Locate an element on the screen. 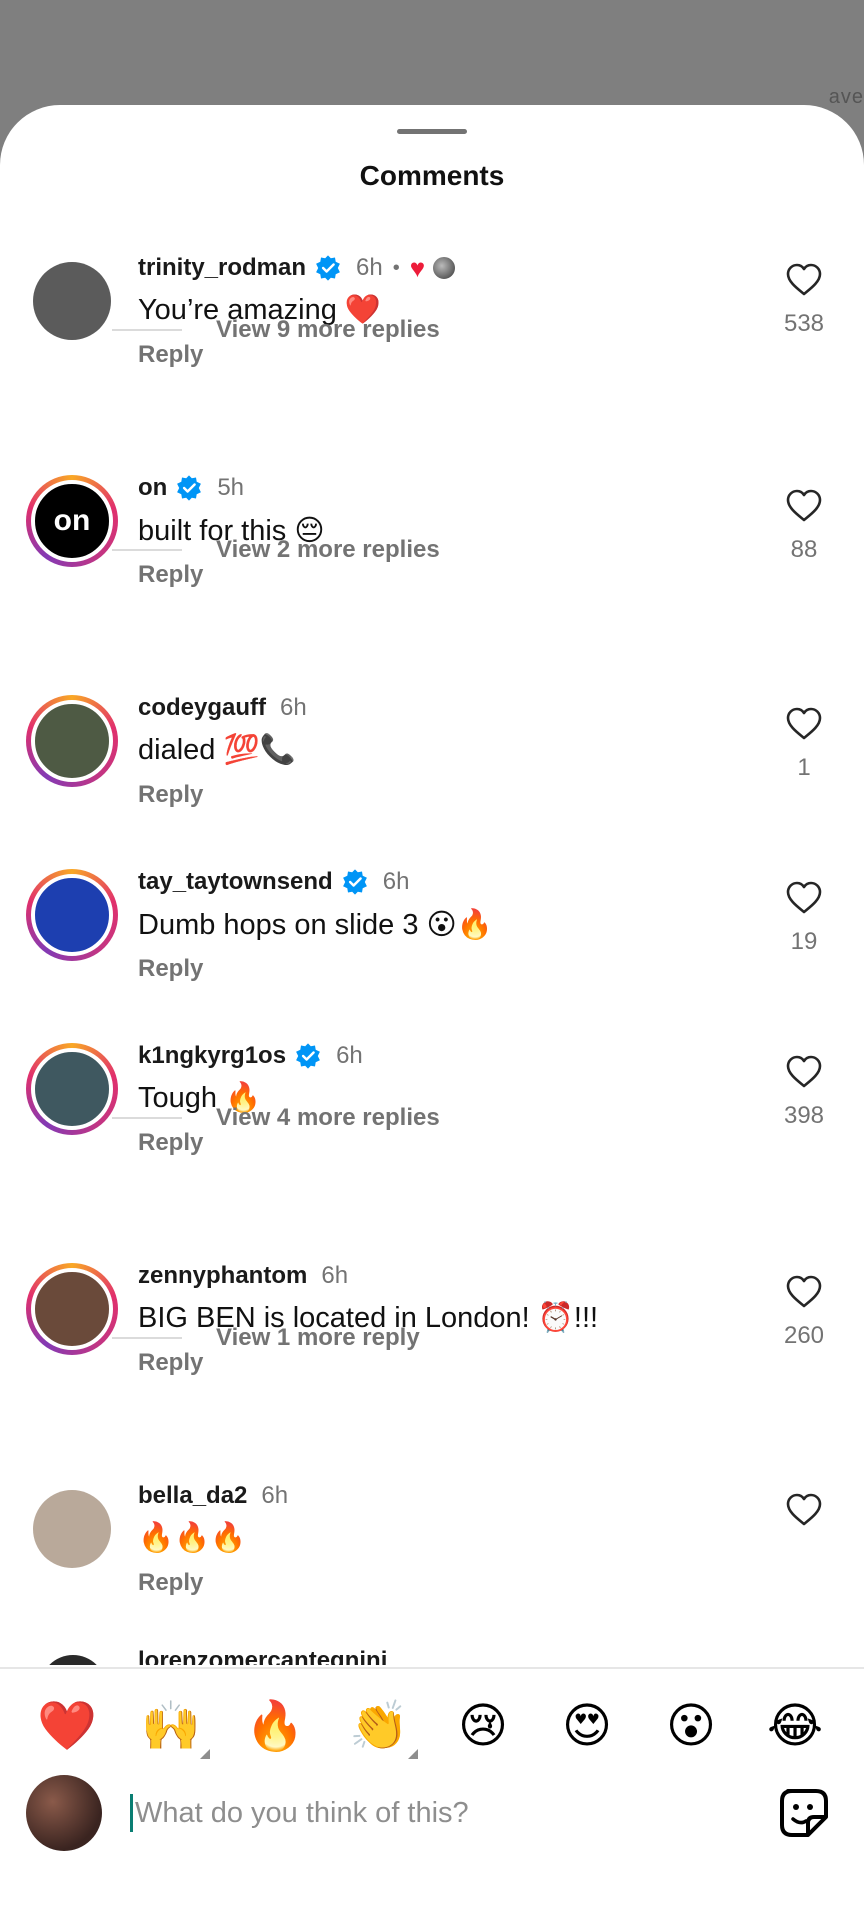 The height and width of the screenshot is (1920, 864). comment-username: zennyphantom is located at coordinates (222, 1276).